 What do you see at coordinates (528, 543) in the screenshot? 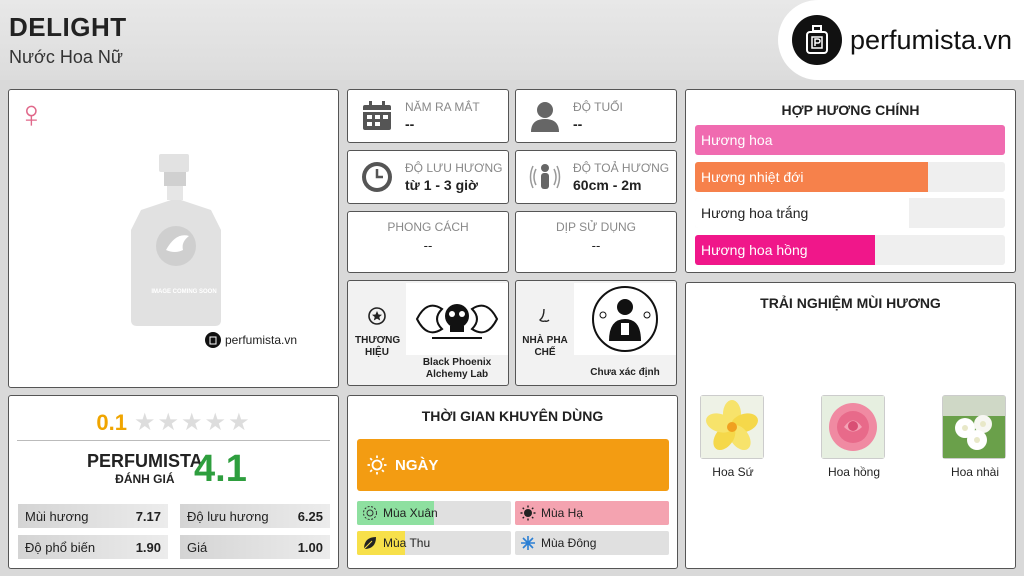
I see `snowflake-icon` at bounding box center [528, 543].